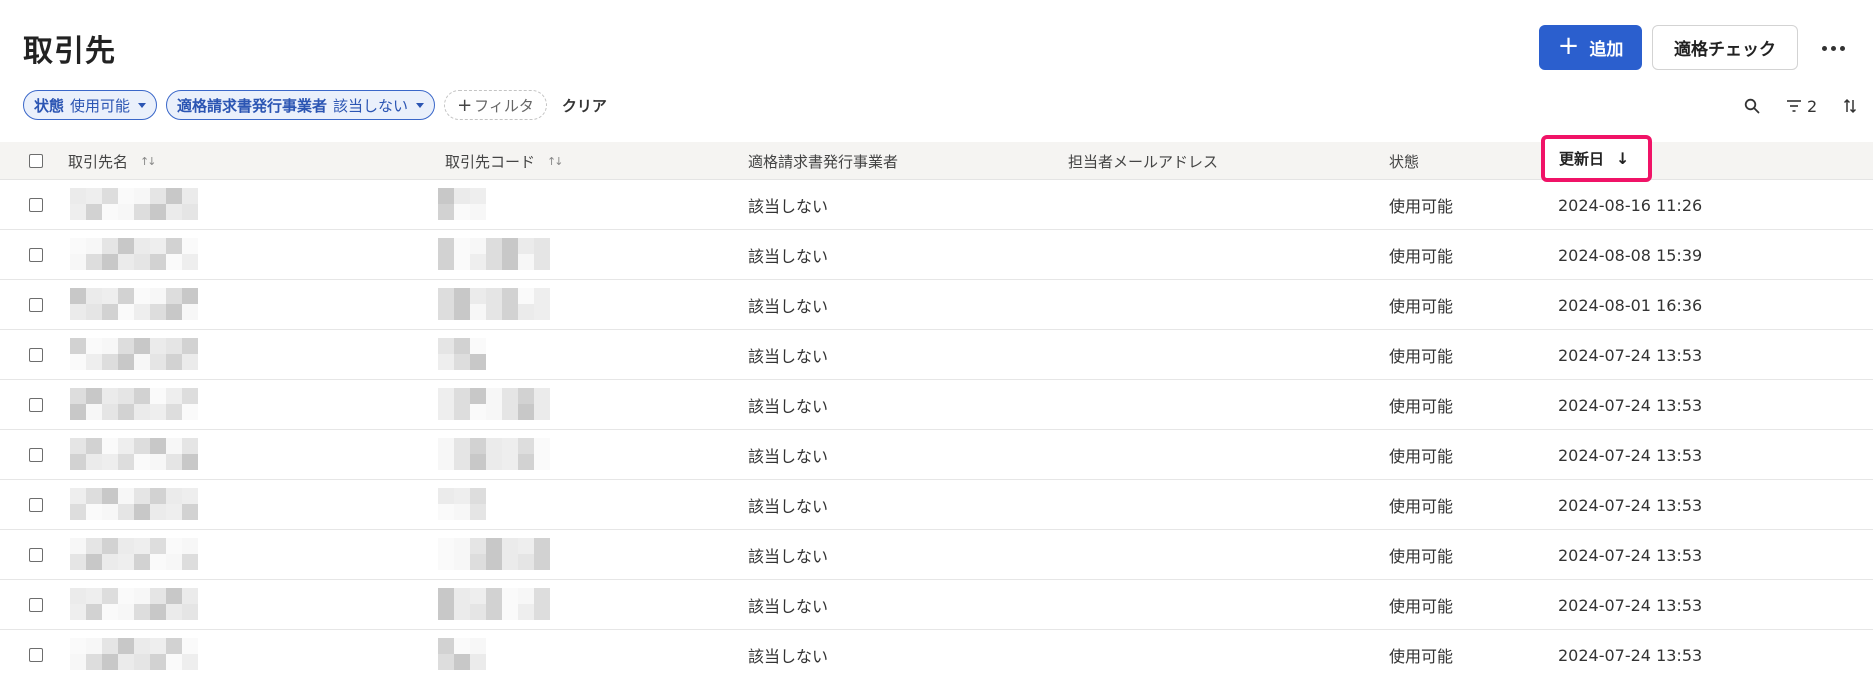  Describe the element at coordinates (1725, 47) in the screenshot. I see `qualification-check-button: 適格チェック` at that location.